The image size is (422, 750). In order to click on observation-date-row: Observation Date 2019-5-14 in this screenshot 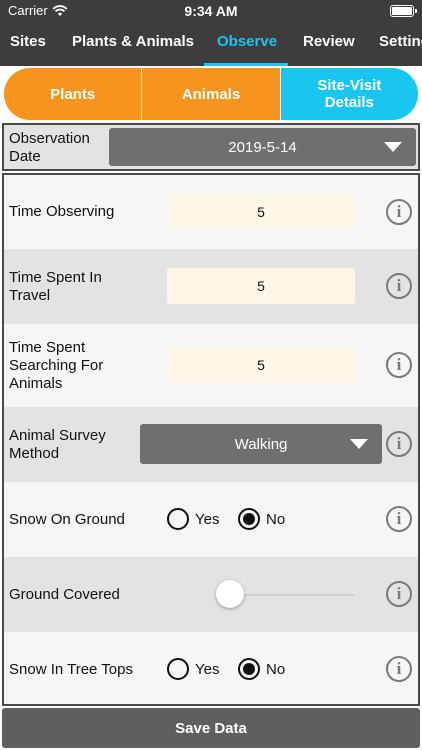, I will do `click(211, 147)`.